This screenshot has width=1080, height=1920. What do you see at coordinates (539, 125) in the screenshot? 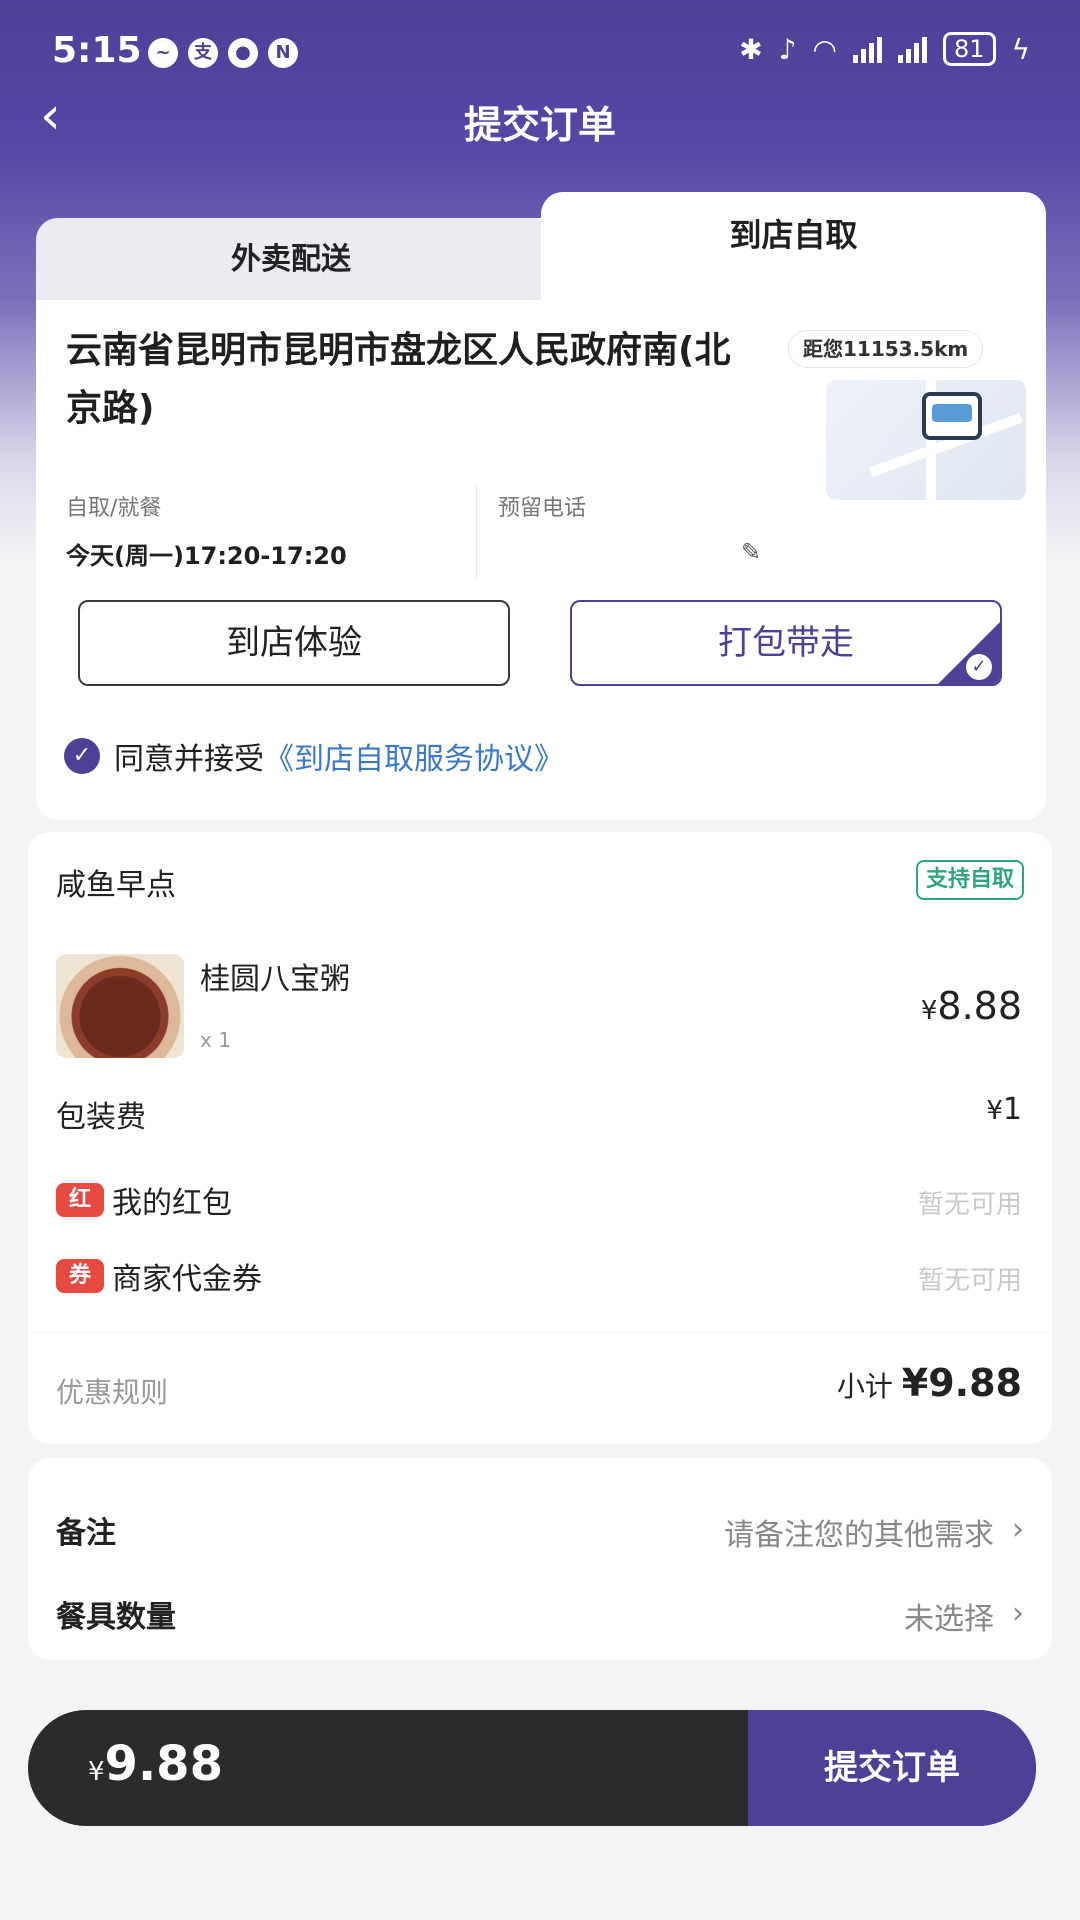
I see `page-title: 提交订单` at bounding box center [539, 125].